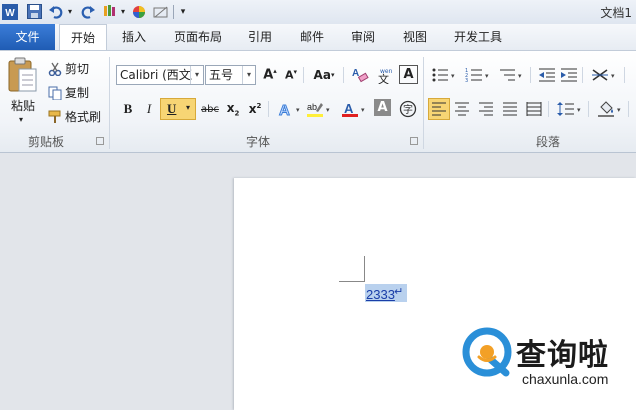 The height and width of the screenshot is (410, 636). What do you see at coordinates (161, 11) in the screenshot?
I see `draw-icon` at bounding box center [161, 11].